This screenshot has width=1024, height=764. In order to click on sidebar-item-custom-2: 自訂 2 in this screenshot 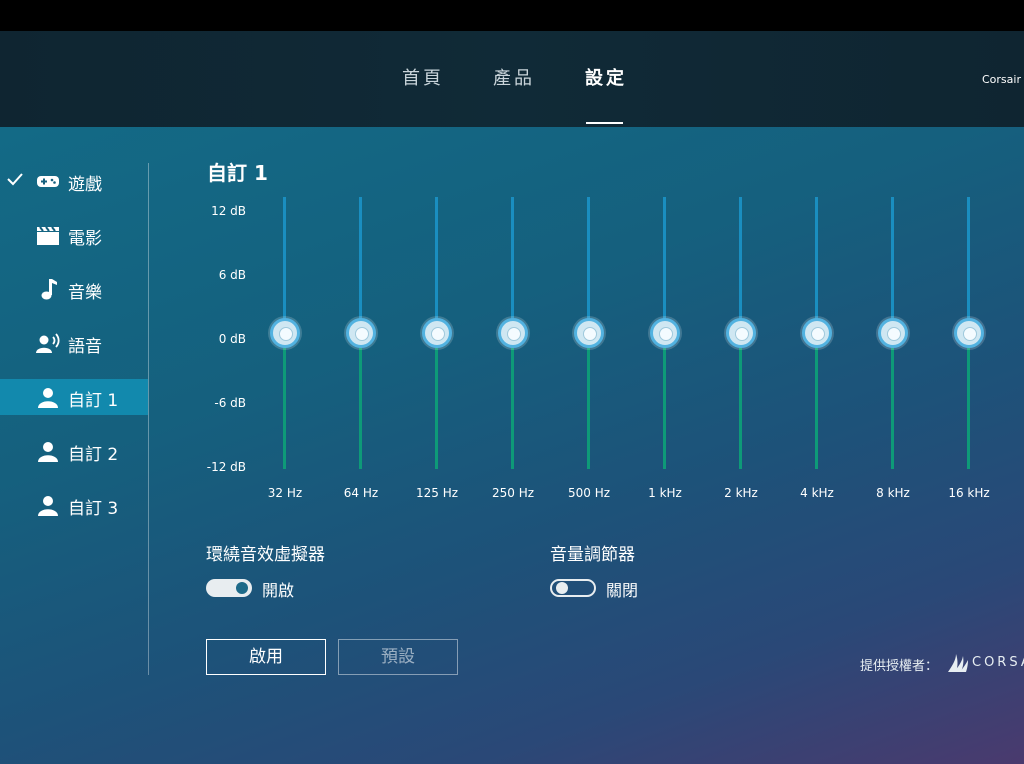, I will do `click(74, 451)`.